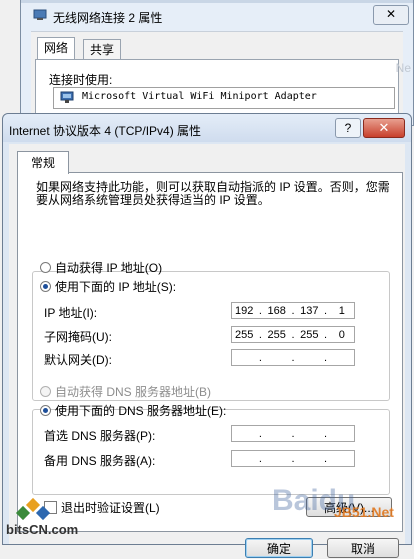  What do you see at coordinates (23, 513) in the screenshot?
I see `logo-square-green` at bounding box center [23, 513].